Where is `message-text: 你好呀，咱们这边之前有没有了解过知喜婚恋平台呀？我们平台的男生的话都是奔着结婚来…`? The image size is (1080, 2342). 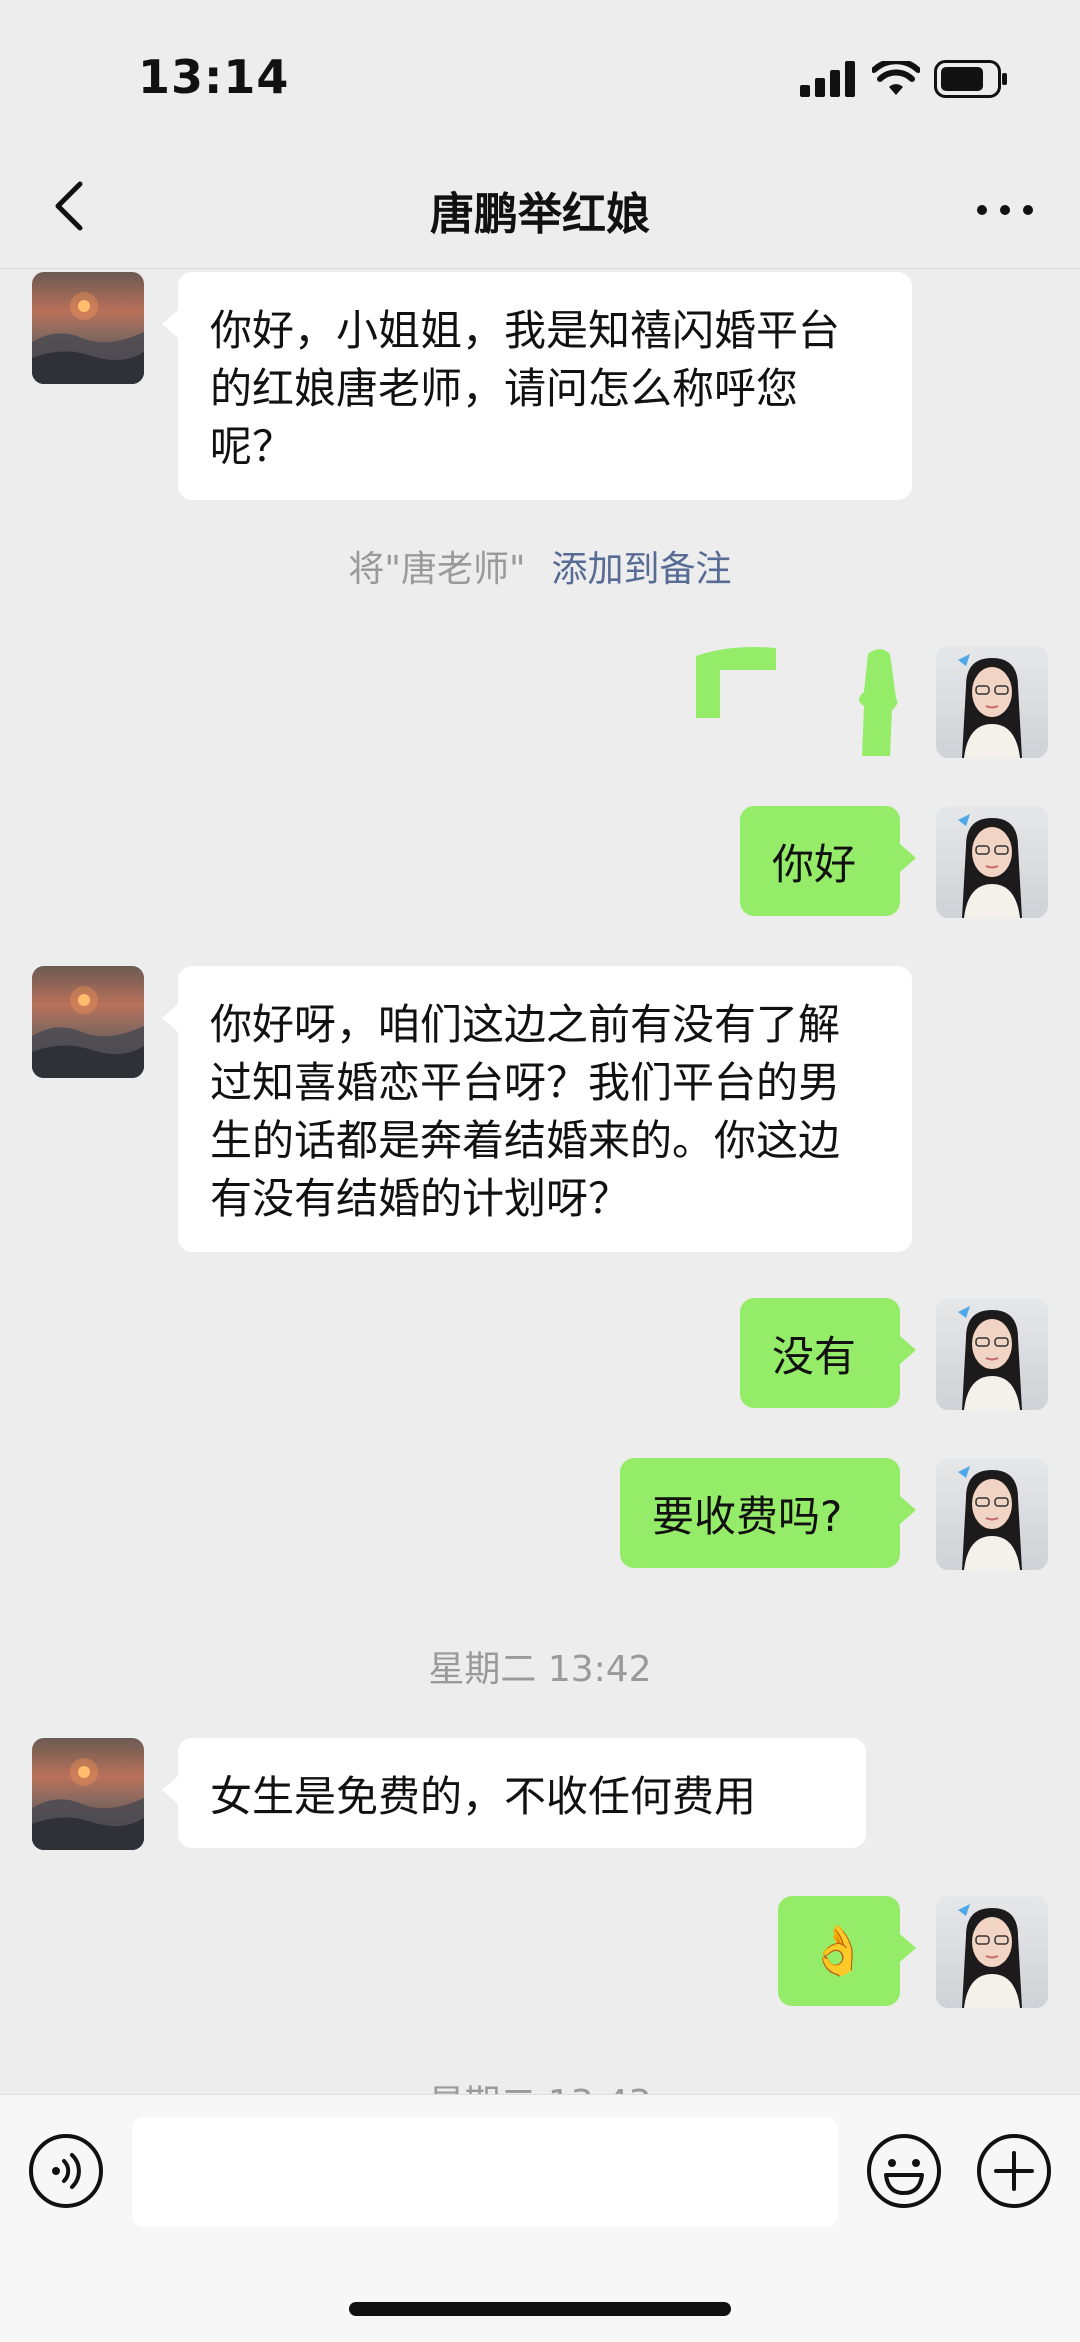
message-text: 你好呀，咱们这边之前有没有了解过知喜婚恋平台呀？我们平台的男生的话都是奔着结婚来… is located at coordinates (525, 1111).